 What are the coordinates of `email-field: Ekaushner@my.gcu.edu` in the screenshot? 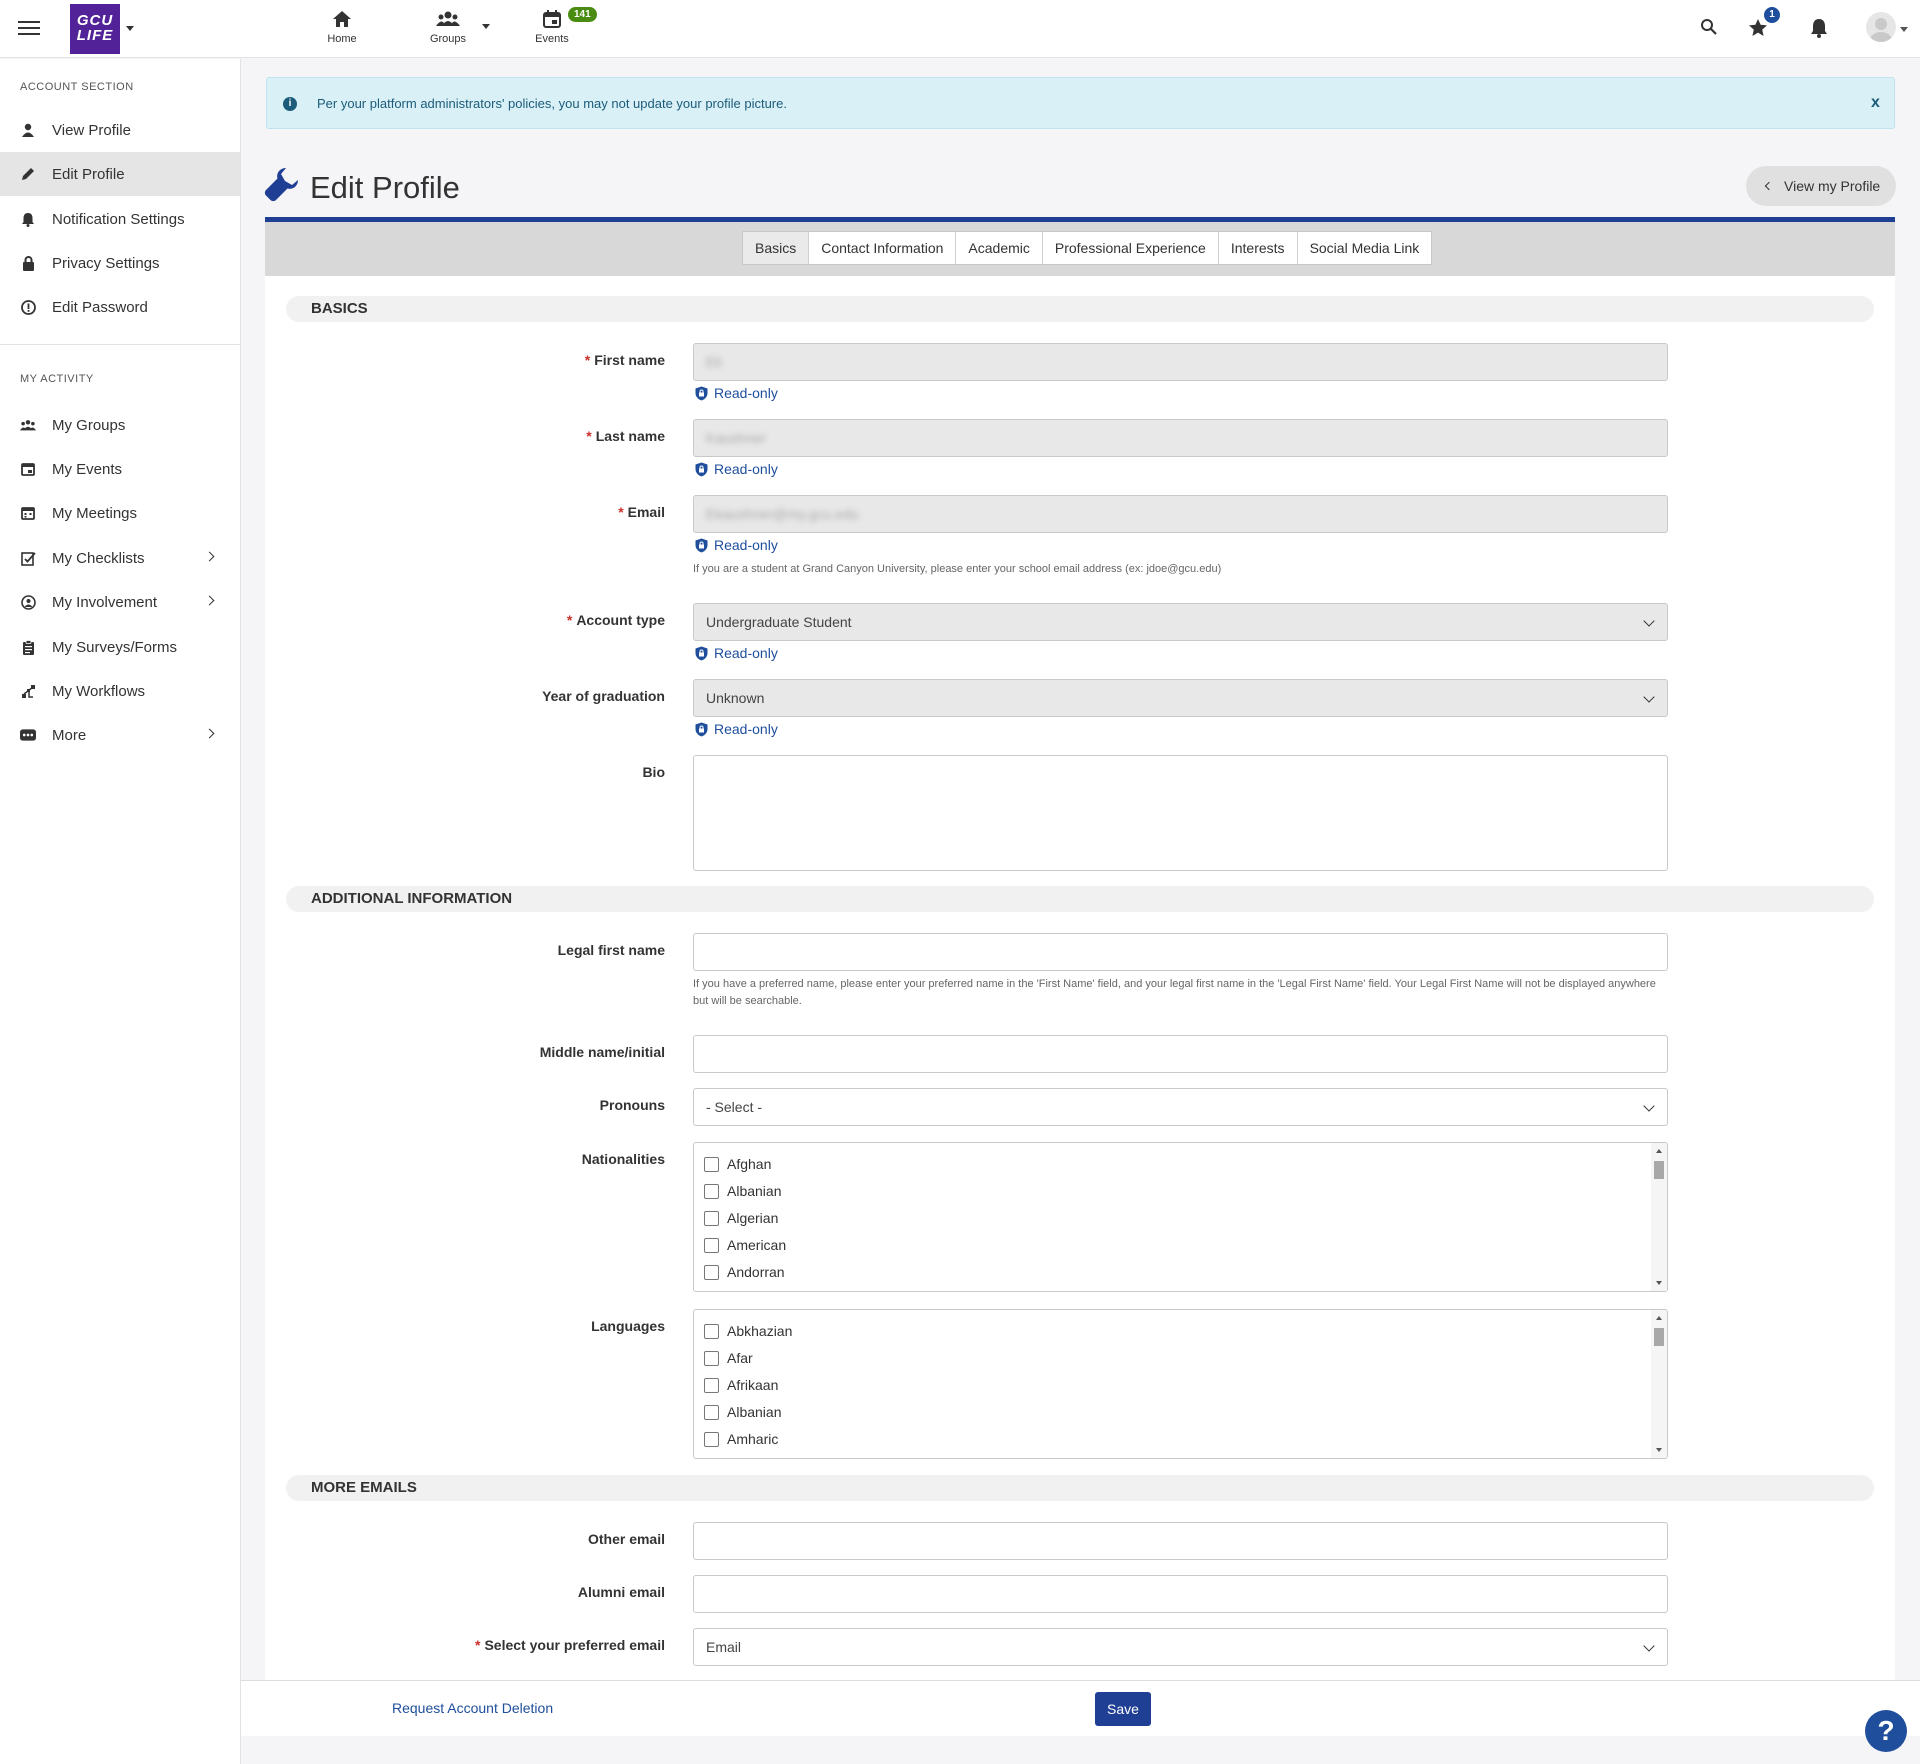 It's located at (1180, 514).